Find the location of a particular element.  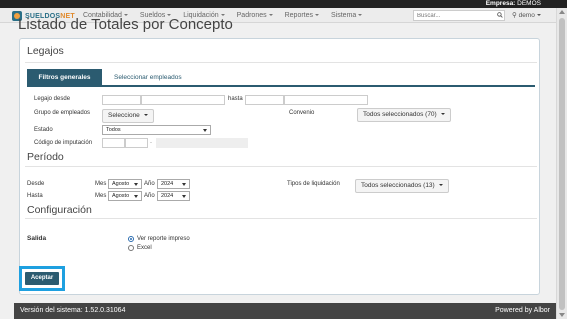

menu-item-sistema: Sistema is located at coordinates (346, 15).